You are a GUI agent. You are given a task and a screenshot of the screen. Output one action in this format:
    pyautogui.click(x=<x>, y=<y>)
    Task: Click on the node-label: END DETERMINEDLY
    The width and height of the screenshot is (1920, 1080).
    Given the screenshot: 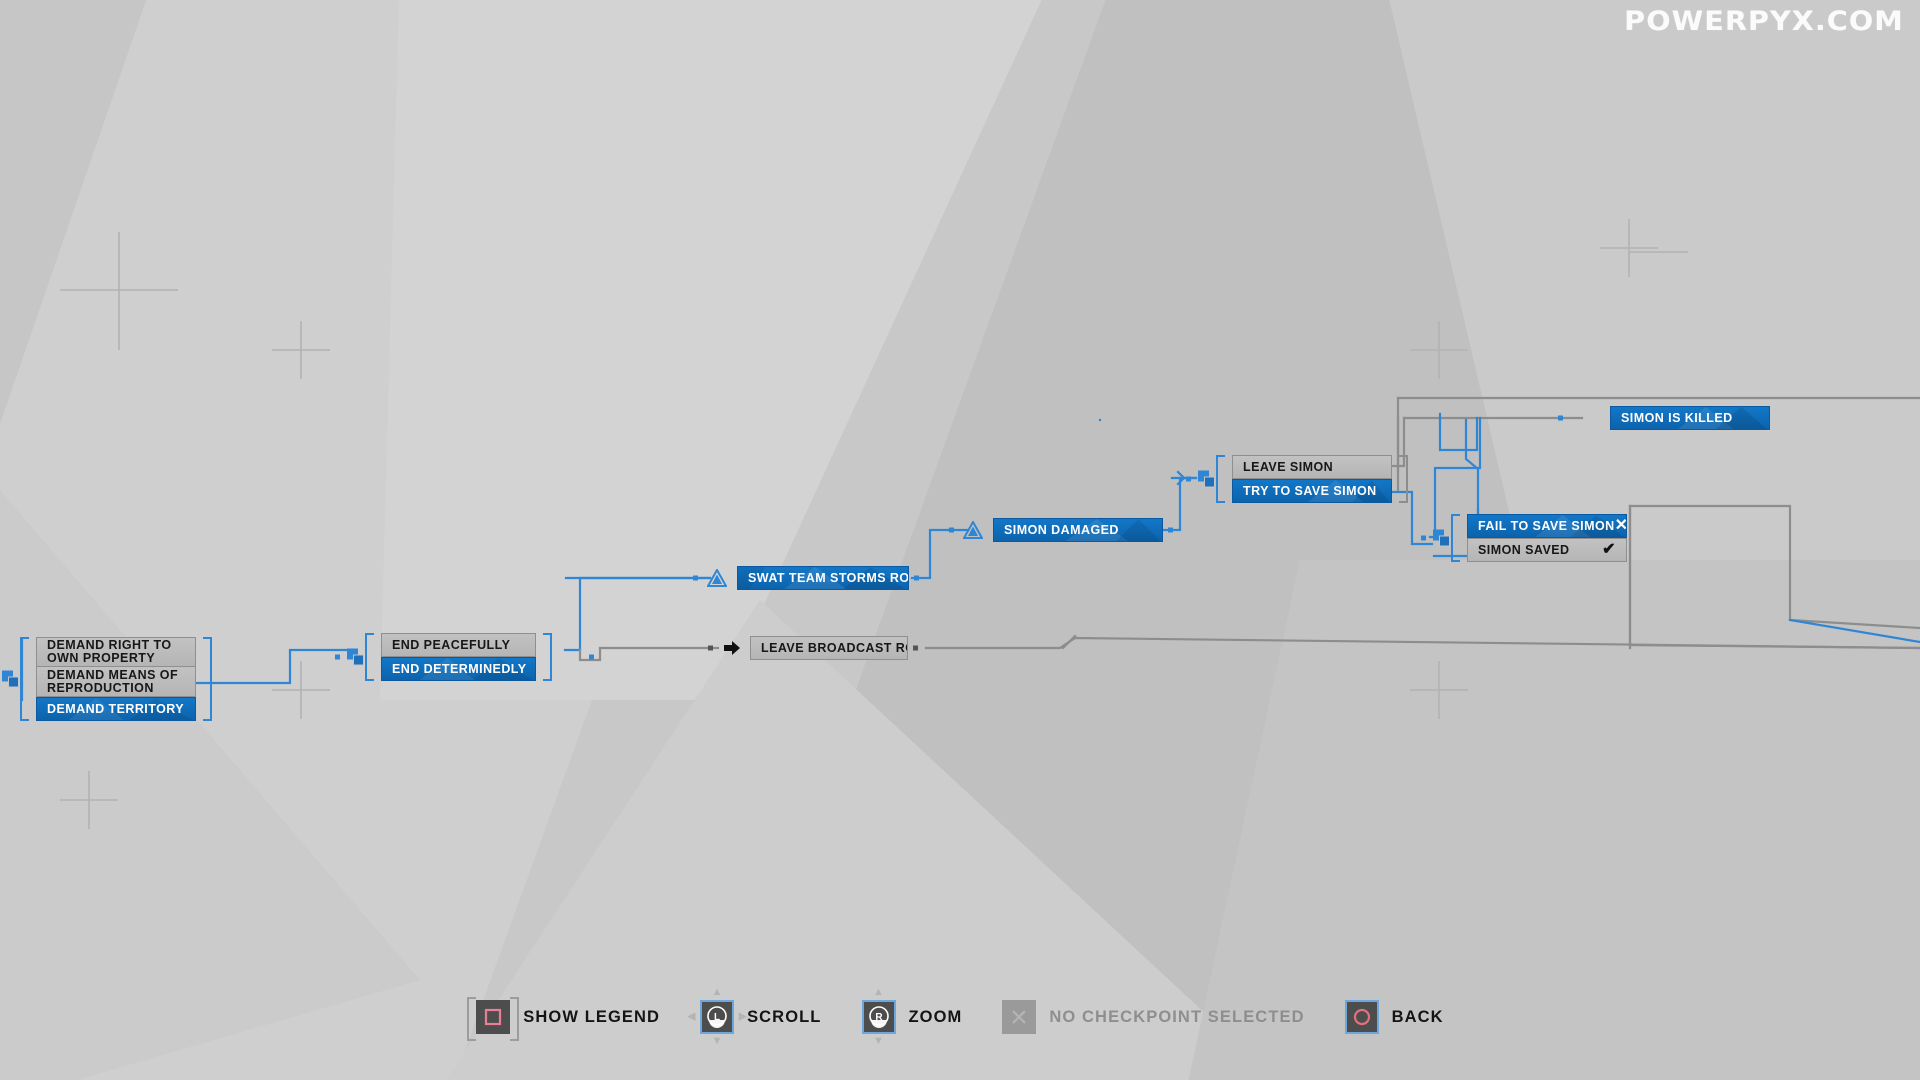 What is the action you would take?
    pyautogui.click(x=459, y=669)
    